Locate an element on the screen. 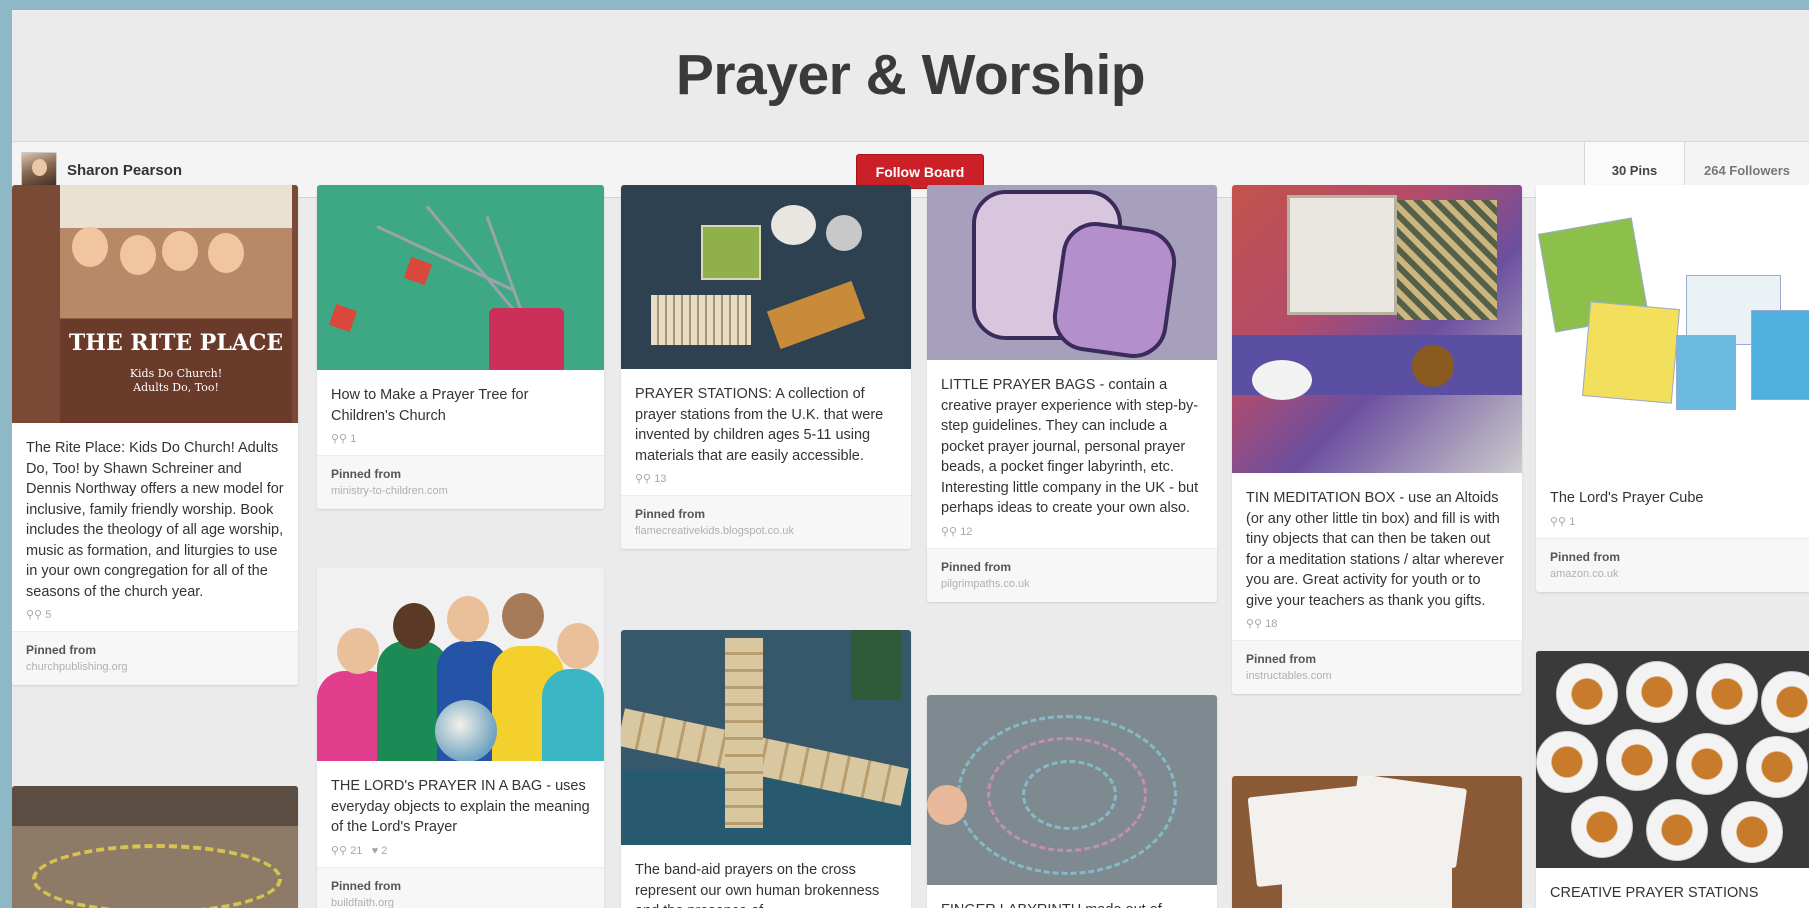 This screenshot has width=1809, height=908. follow-board-button: Follow Board is located at coordinates (920, 171).